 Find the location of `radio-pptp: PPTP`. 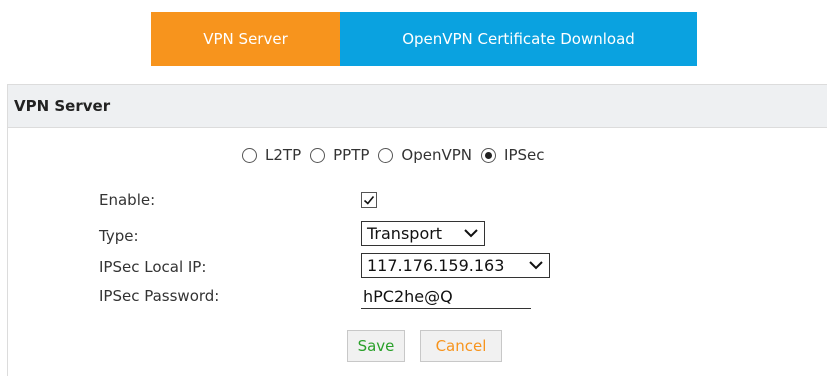

radio-pptp: PPTP is located at coordinates (339, 155).